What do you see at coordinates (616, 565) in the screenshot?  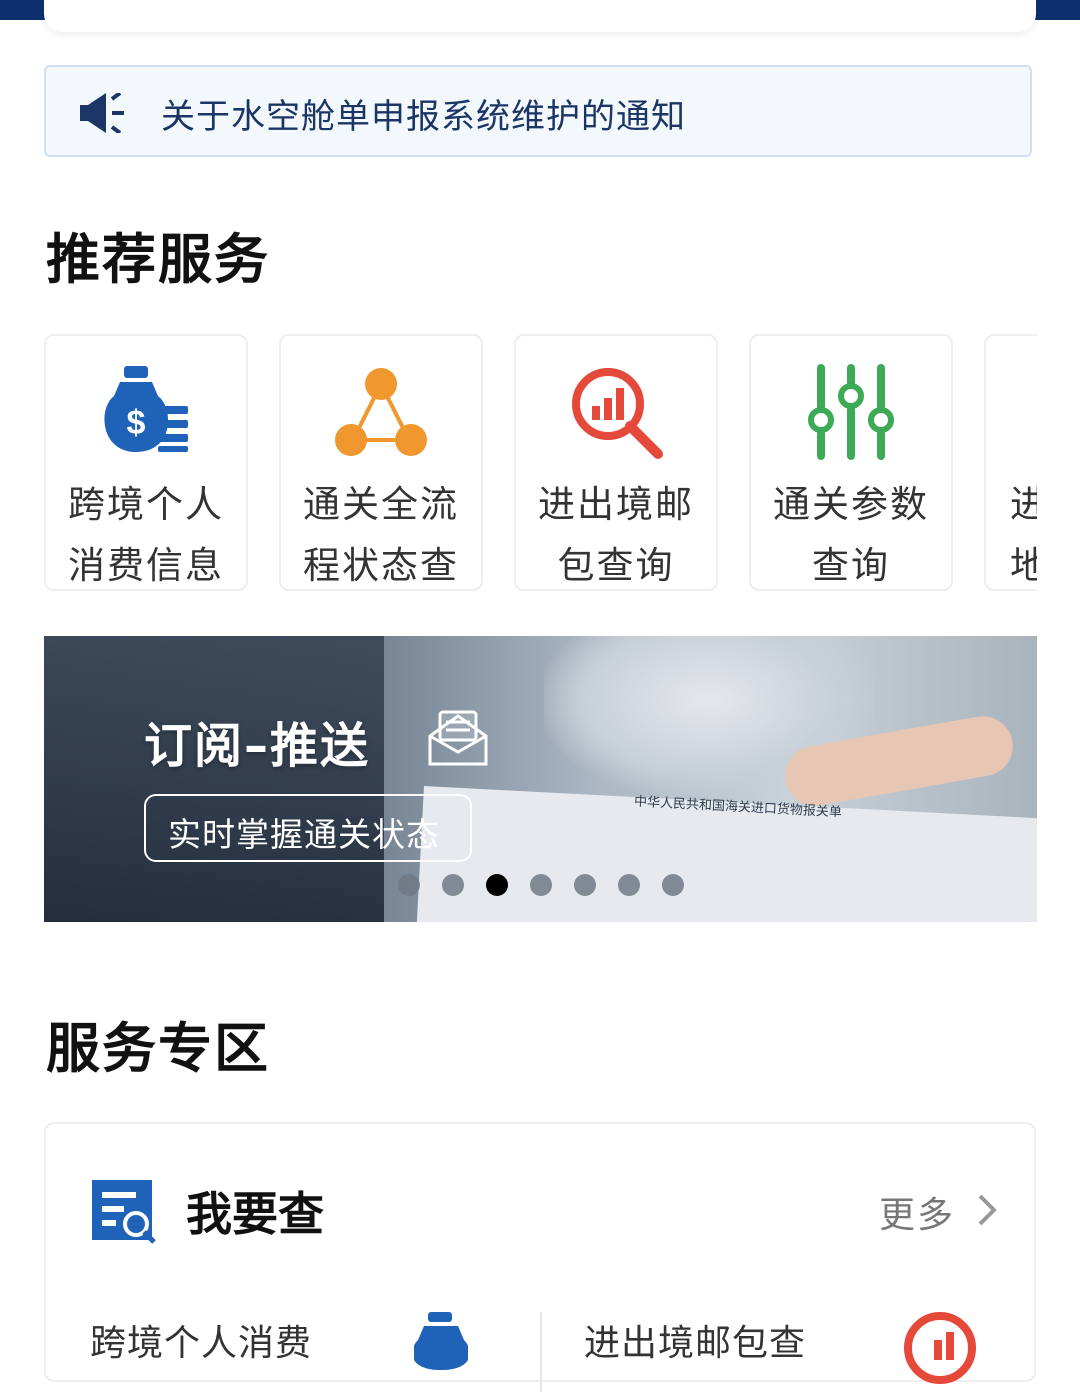 I see `service-label-line2: 包查询` at bounding box center [616, 565].